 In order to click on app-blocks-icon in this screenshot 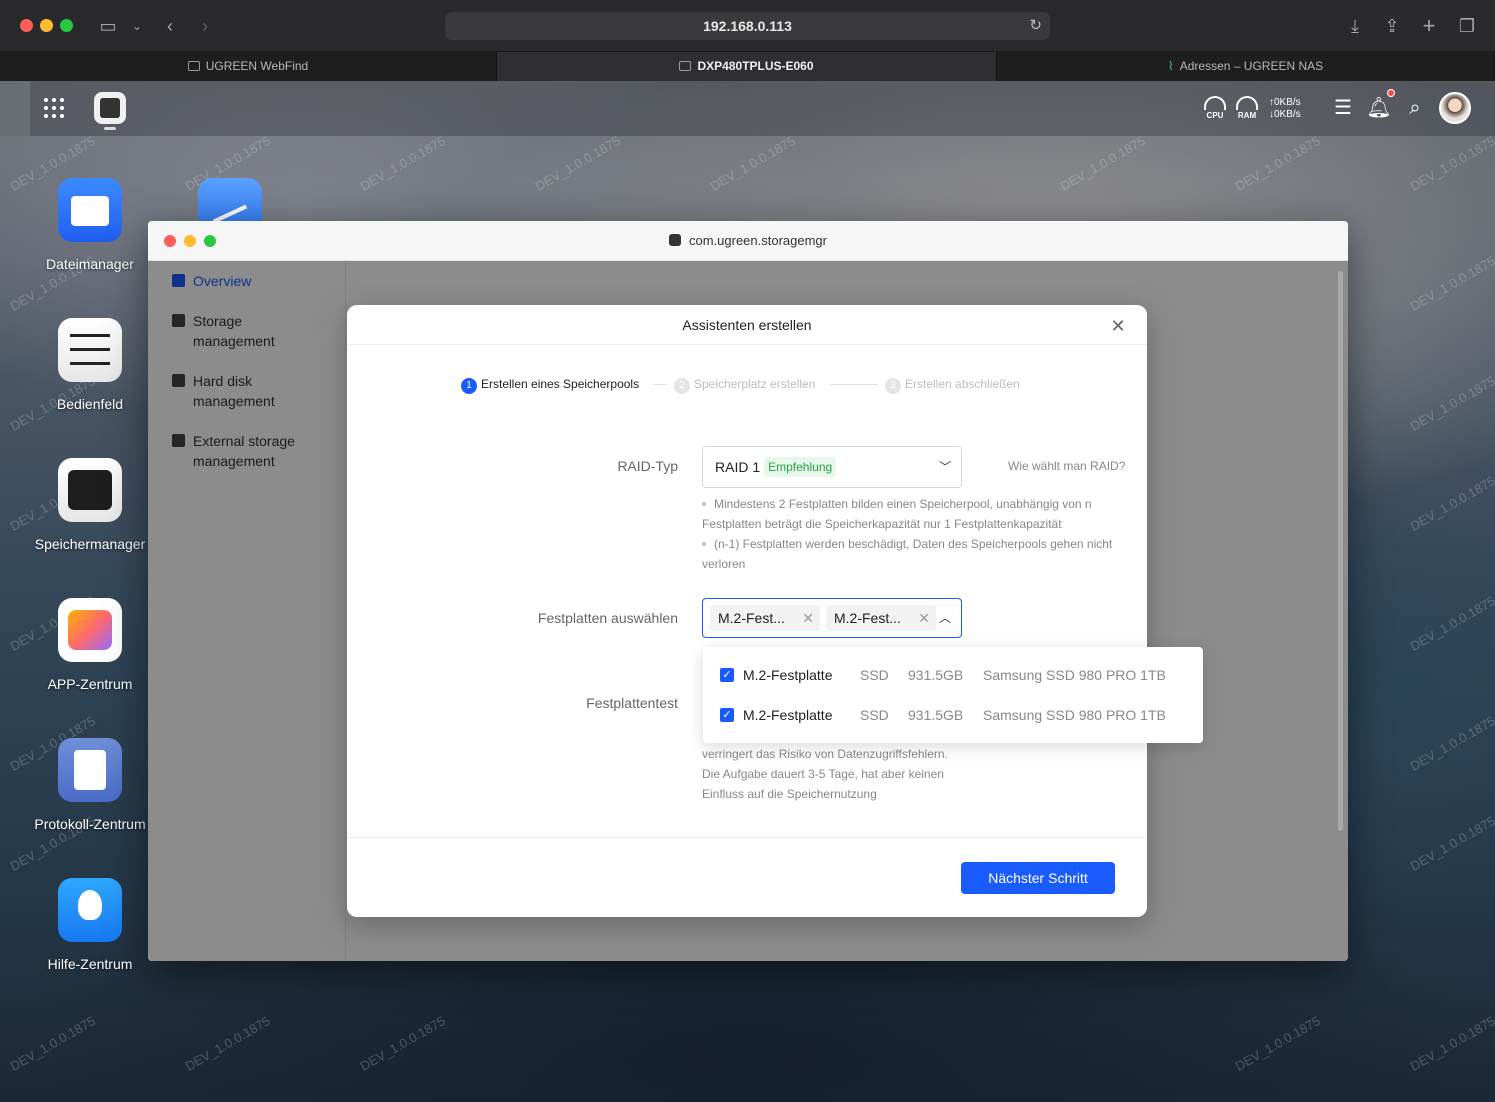, I will do `click(90, 630)`.